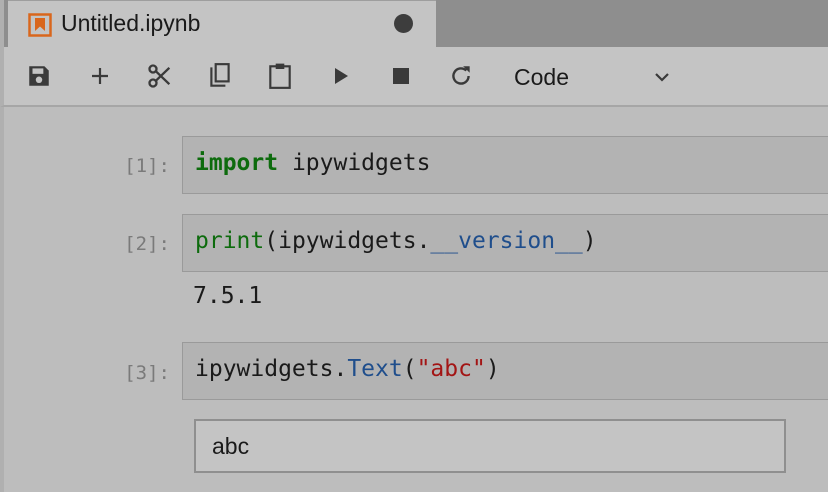 This screenshot has height=492, width=828. What do you see at coordinates (403, 23) in the screenshot?
I see `unsaved-dot-icon` at bounding box center [403, 23].